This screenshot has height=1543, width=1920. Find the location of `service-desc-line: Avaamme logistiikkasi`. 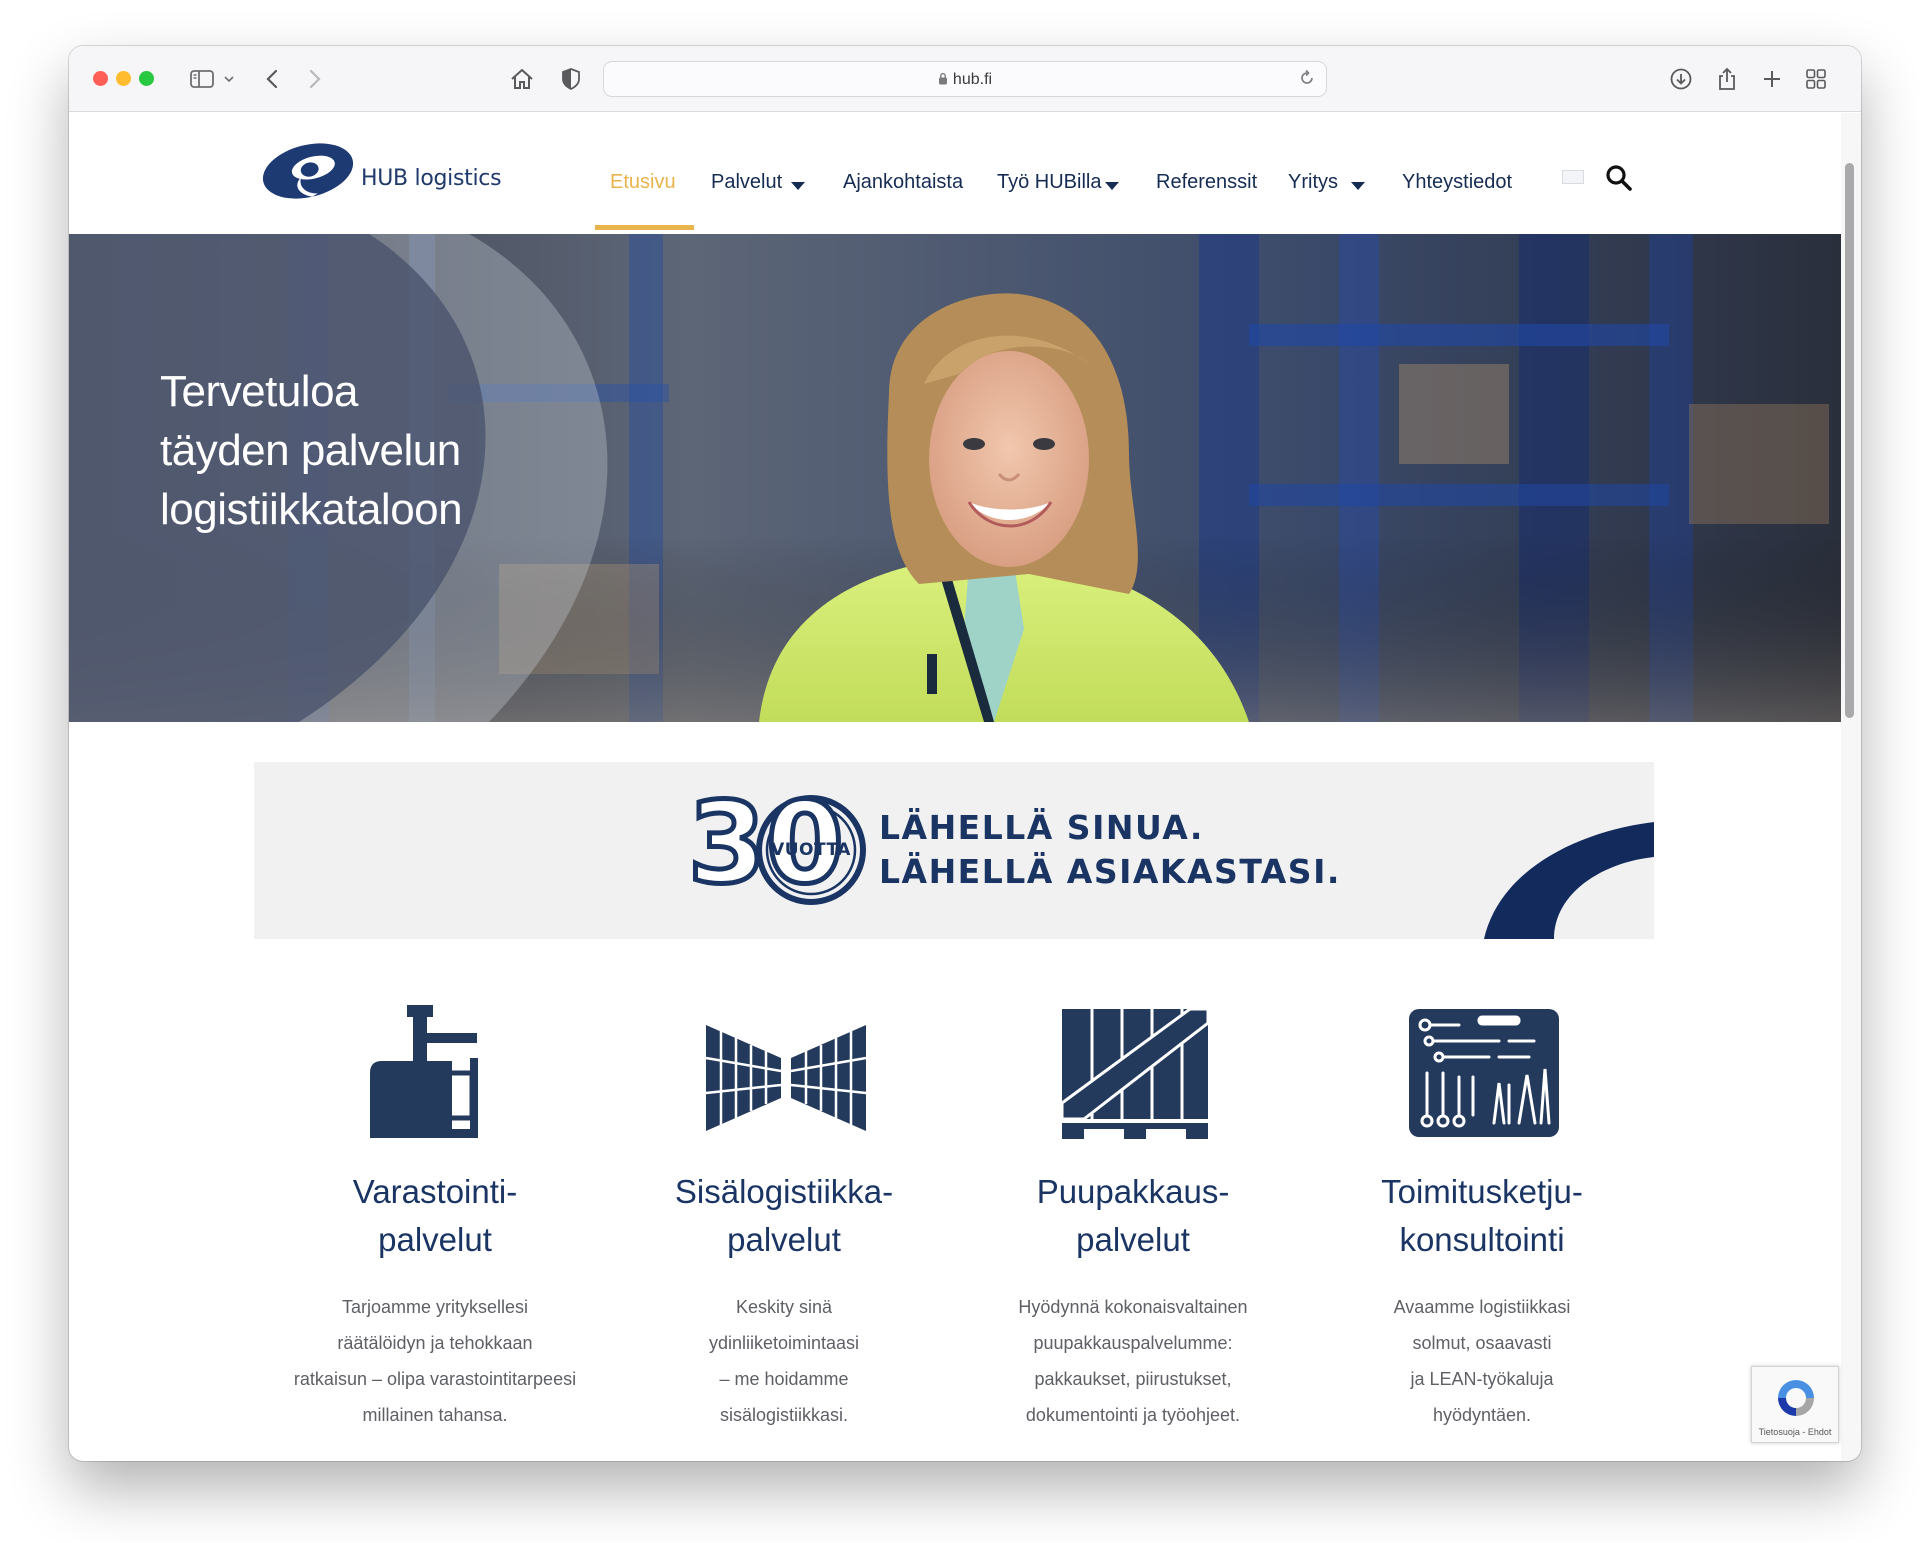

service-desc-line: Avaamme logistiikkasi is located at coordinates (1482, 1307).